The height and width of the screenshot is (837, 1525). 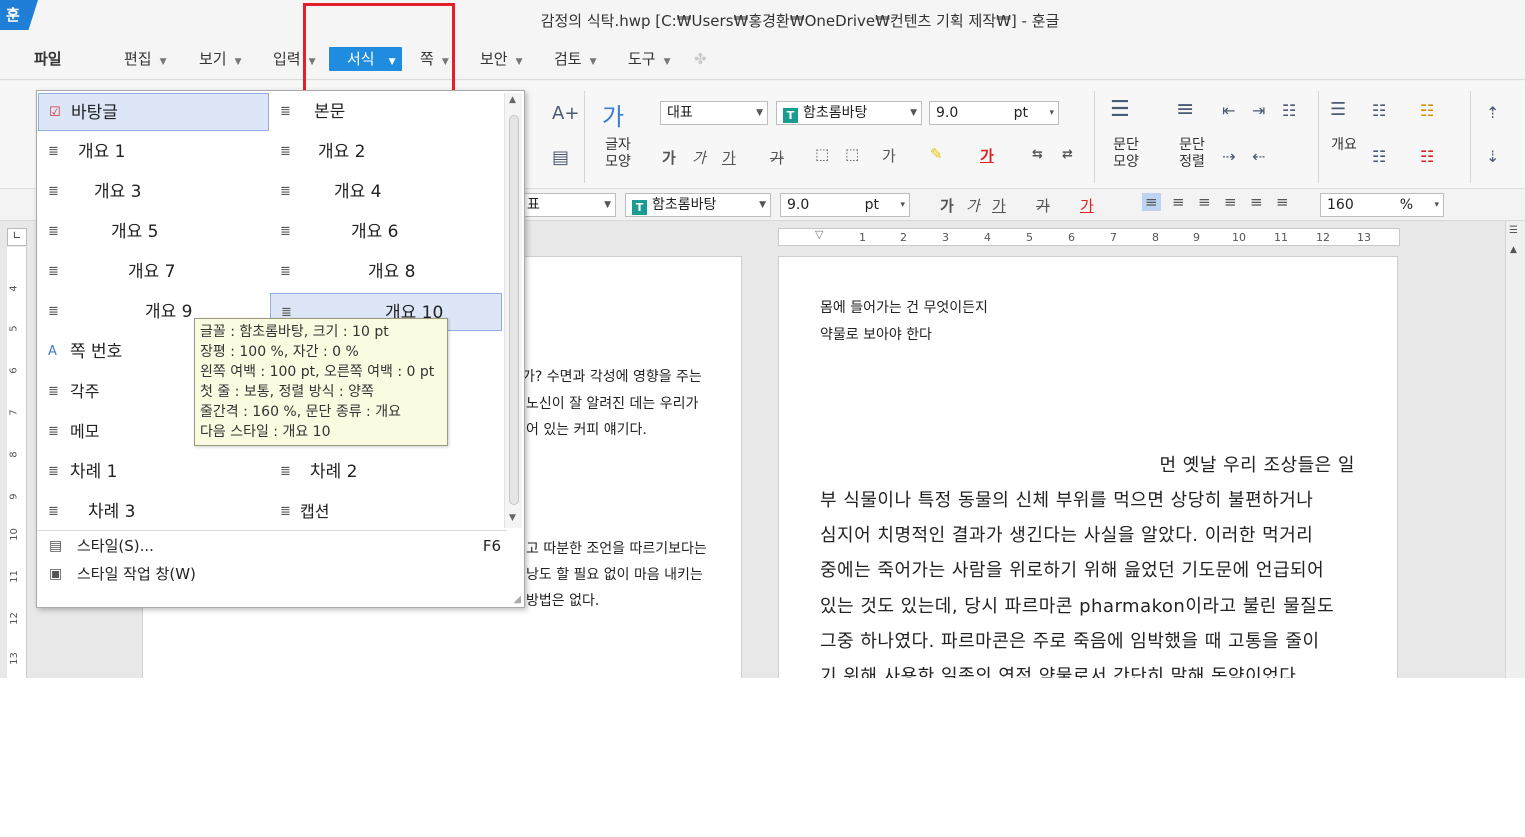 I want to click on line-spacing-icon: ☷, so click(x=1289, y=110).